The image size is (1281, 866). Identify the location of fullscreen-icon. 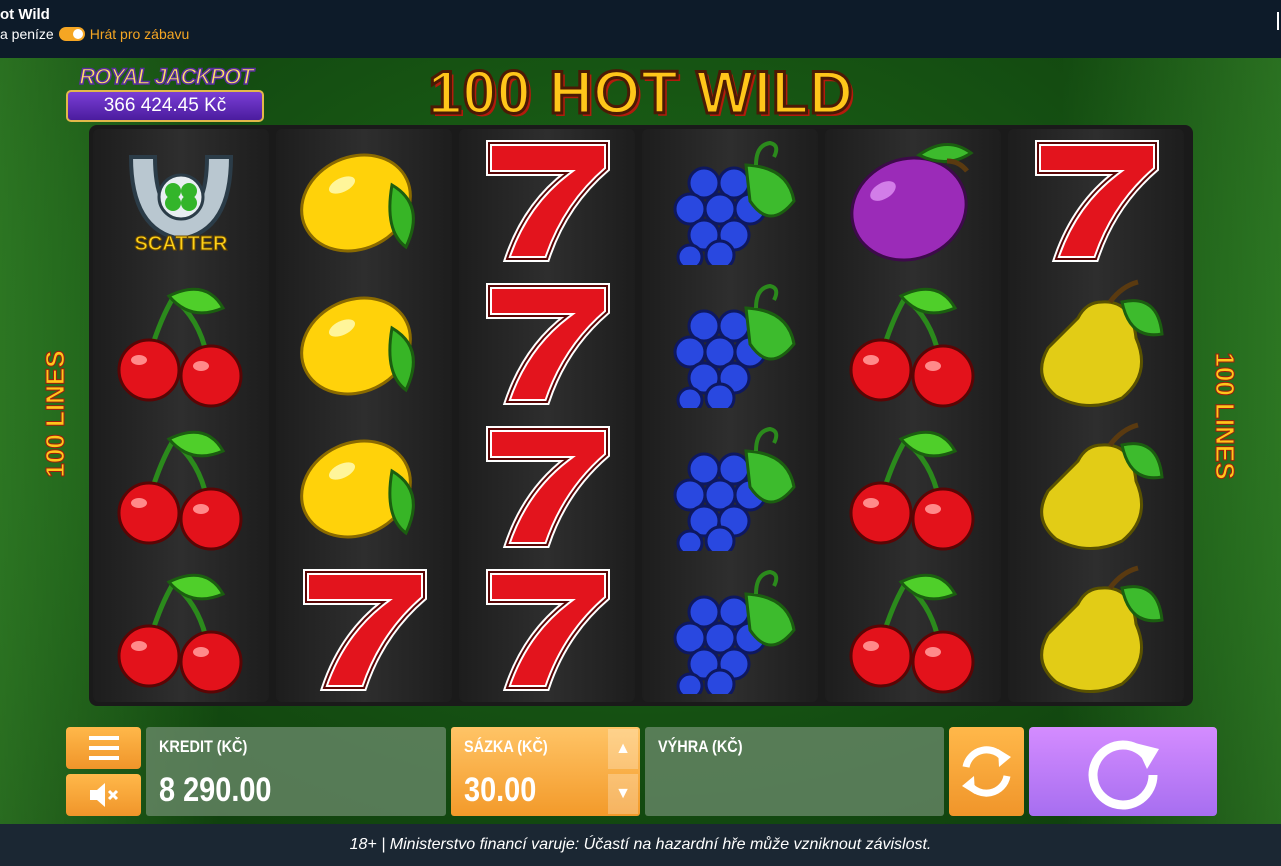
(1274, 21).